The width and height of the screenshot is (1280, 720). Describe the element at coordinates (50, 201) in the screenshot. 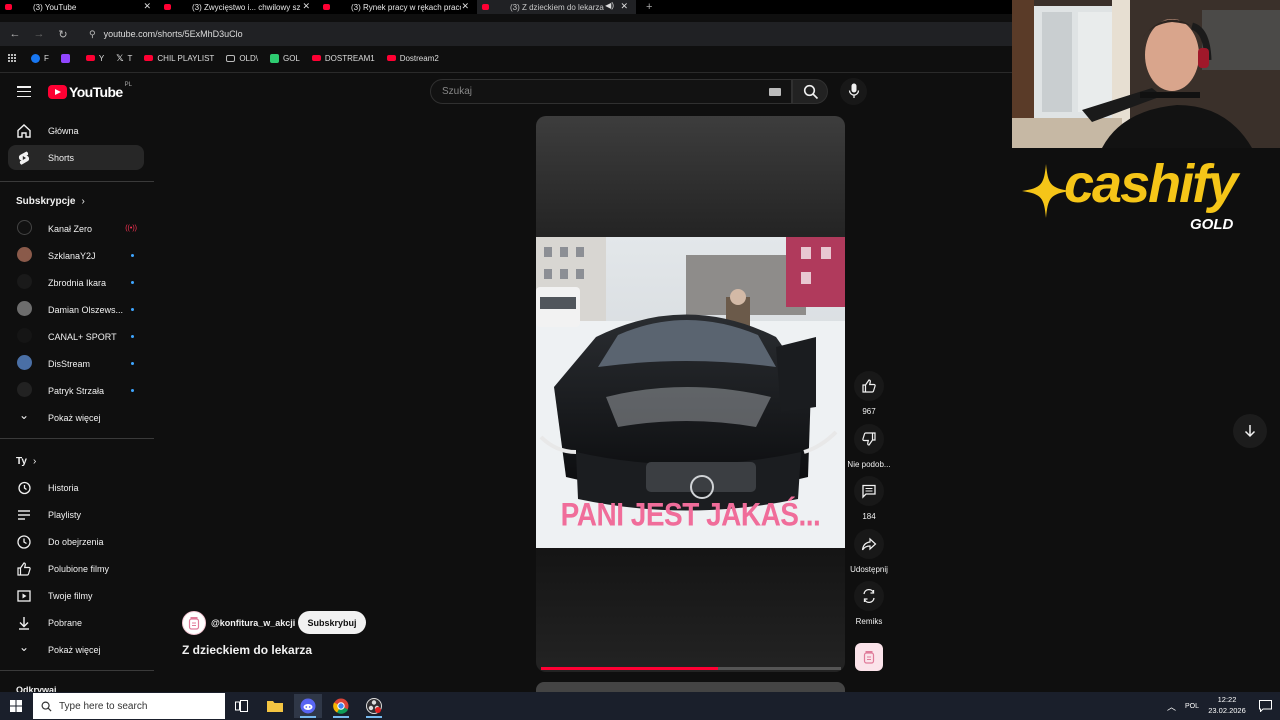

I see `subscriptions-header: Subskrypcje ›` at that location.